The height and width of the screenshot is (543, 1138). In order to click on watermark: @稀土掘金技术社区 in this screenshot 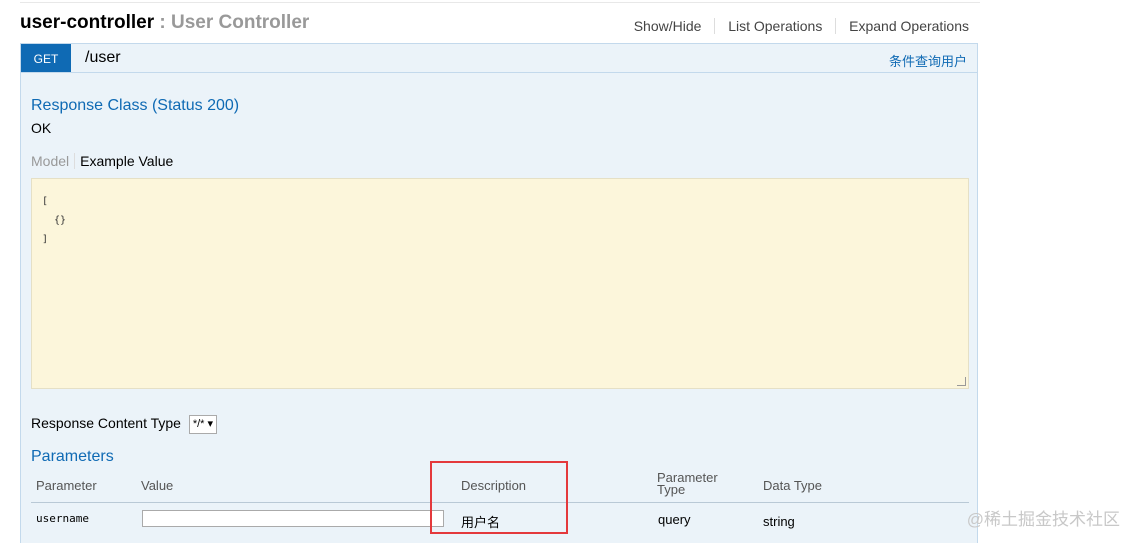, I will do `click(1043, 519)`.